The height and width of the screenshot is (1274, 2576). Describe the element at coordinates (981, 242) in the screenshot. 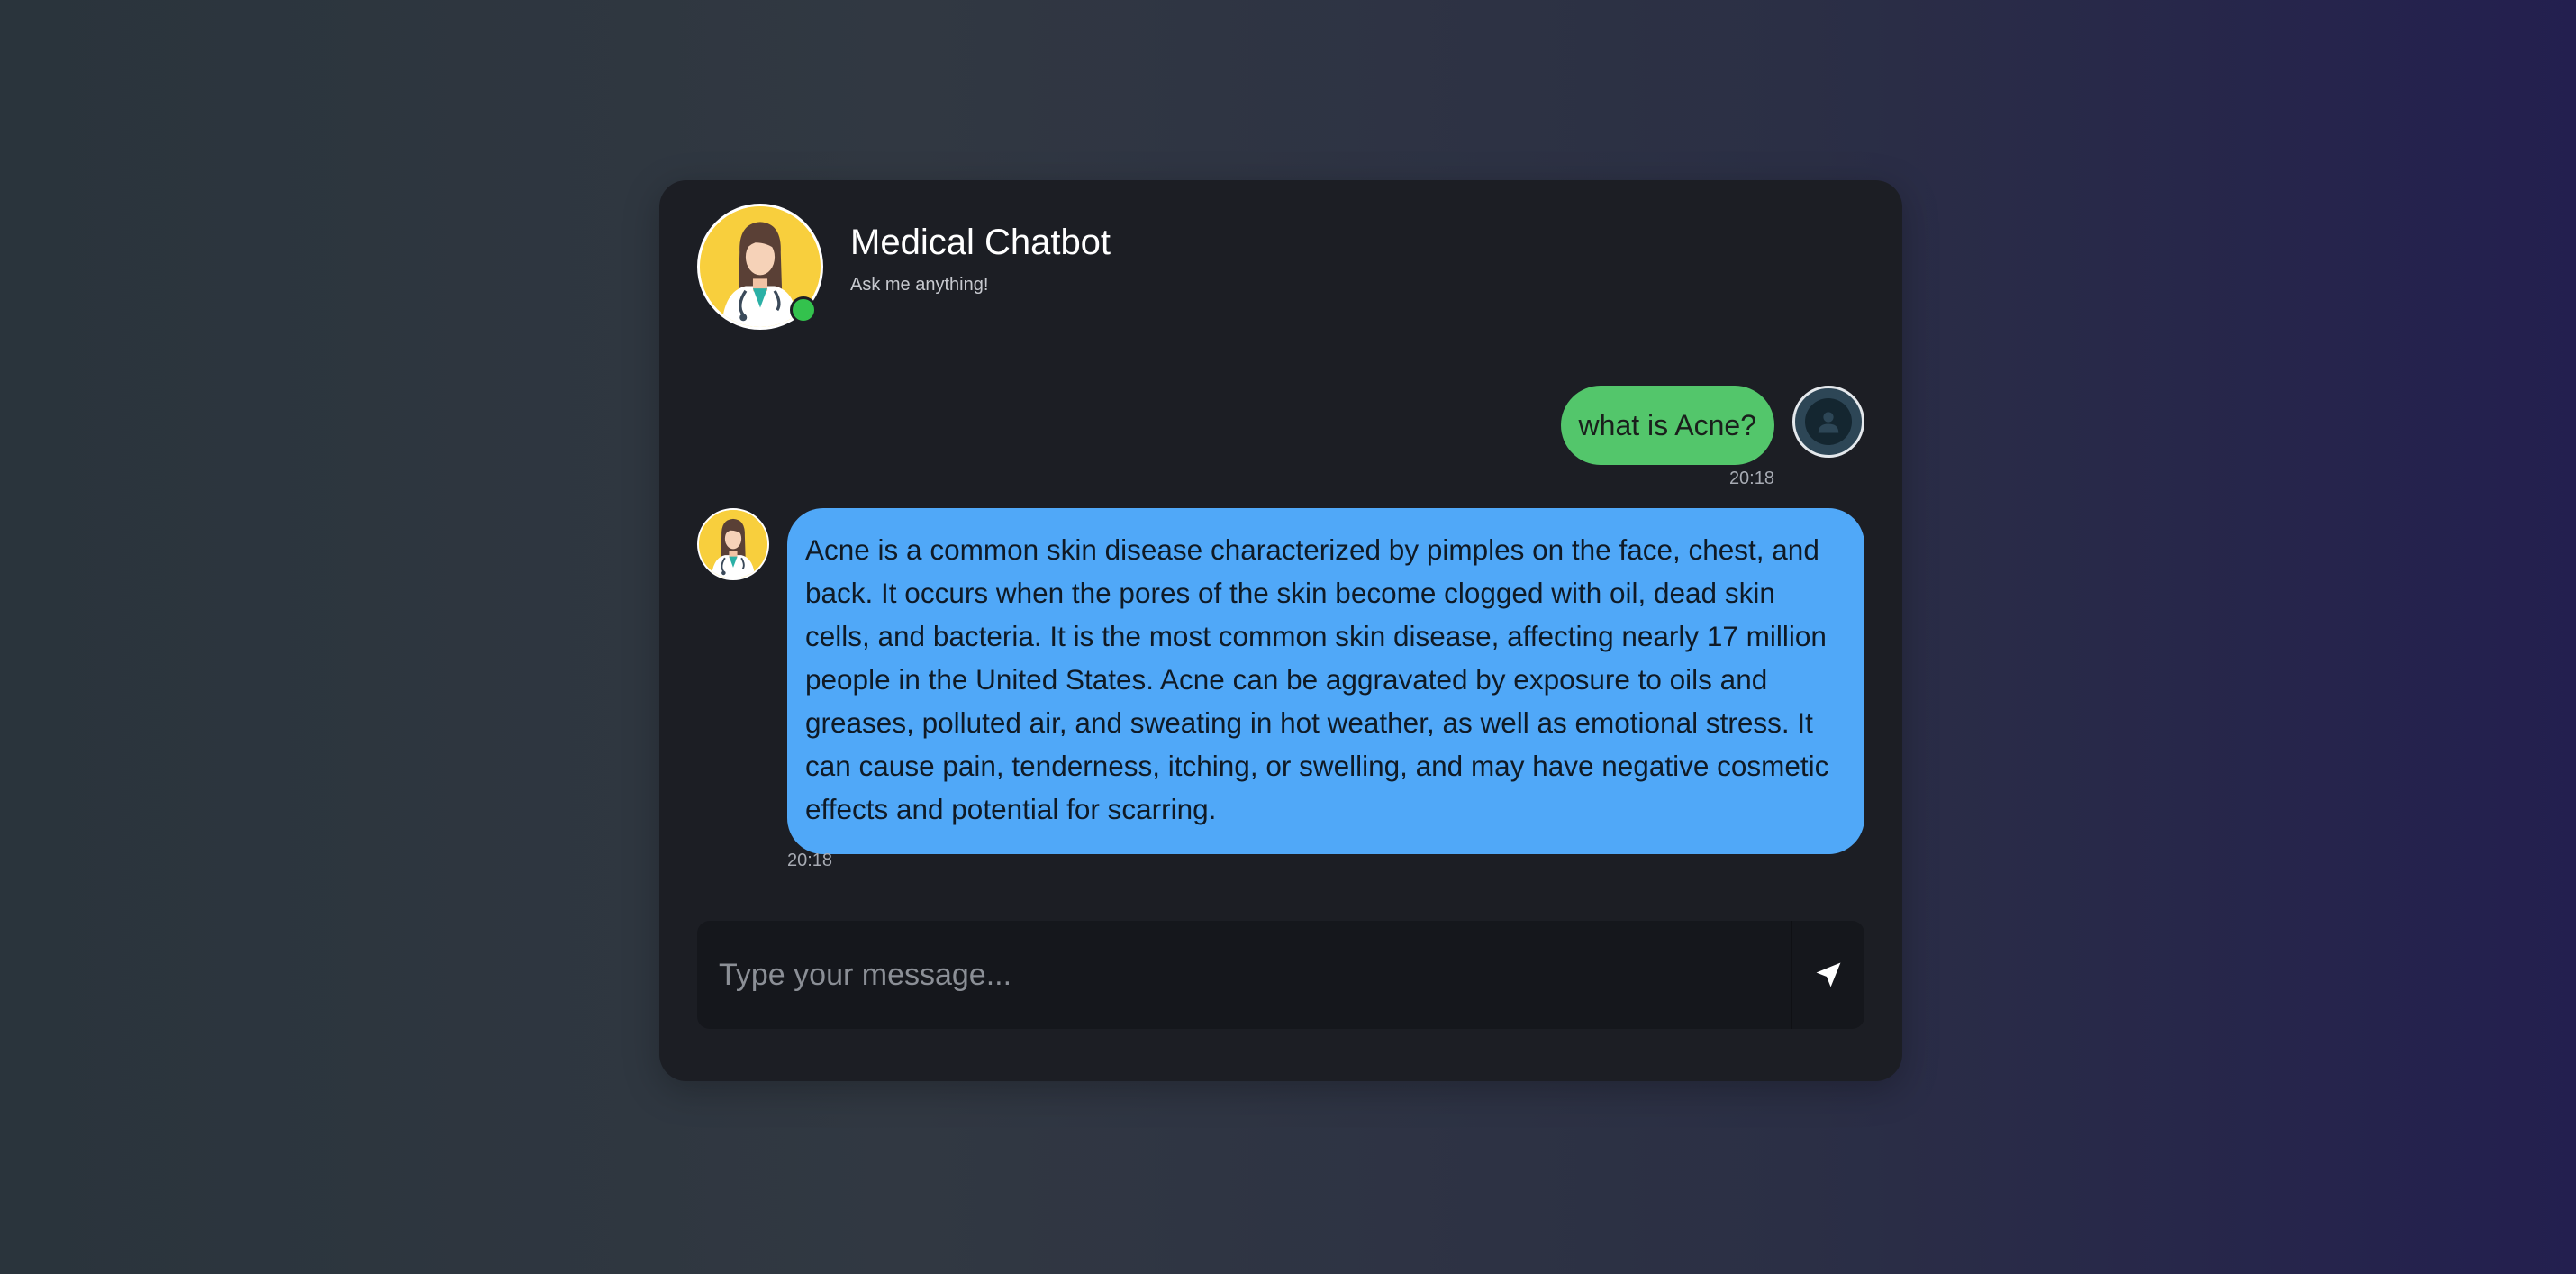

I see `chat-title: Medical Chatbot` at that location.